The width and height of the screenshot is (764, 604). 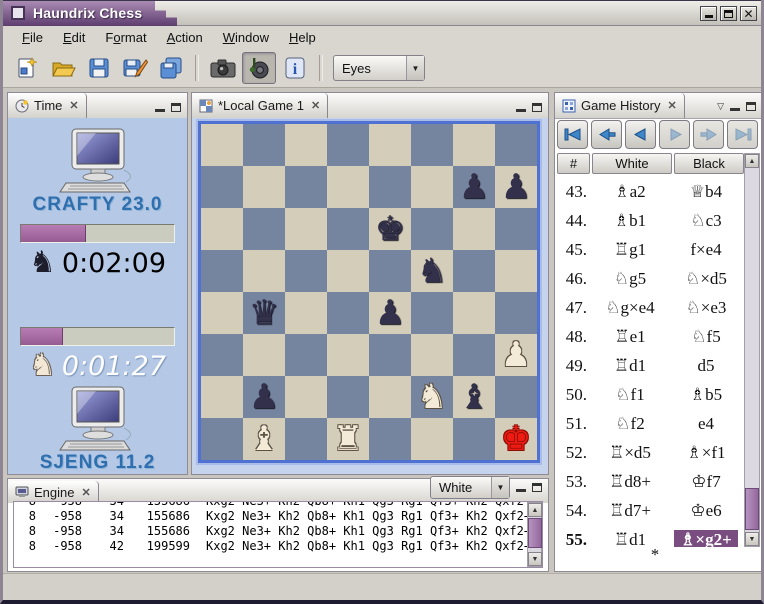 I want to click on white-move: ♘g×e4, so click(x=630, y=307).